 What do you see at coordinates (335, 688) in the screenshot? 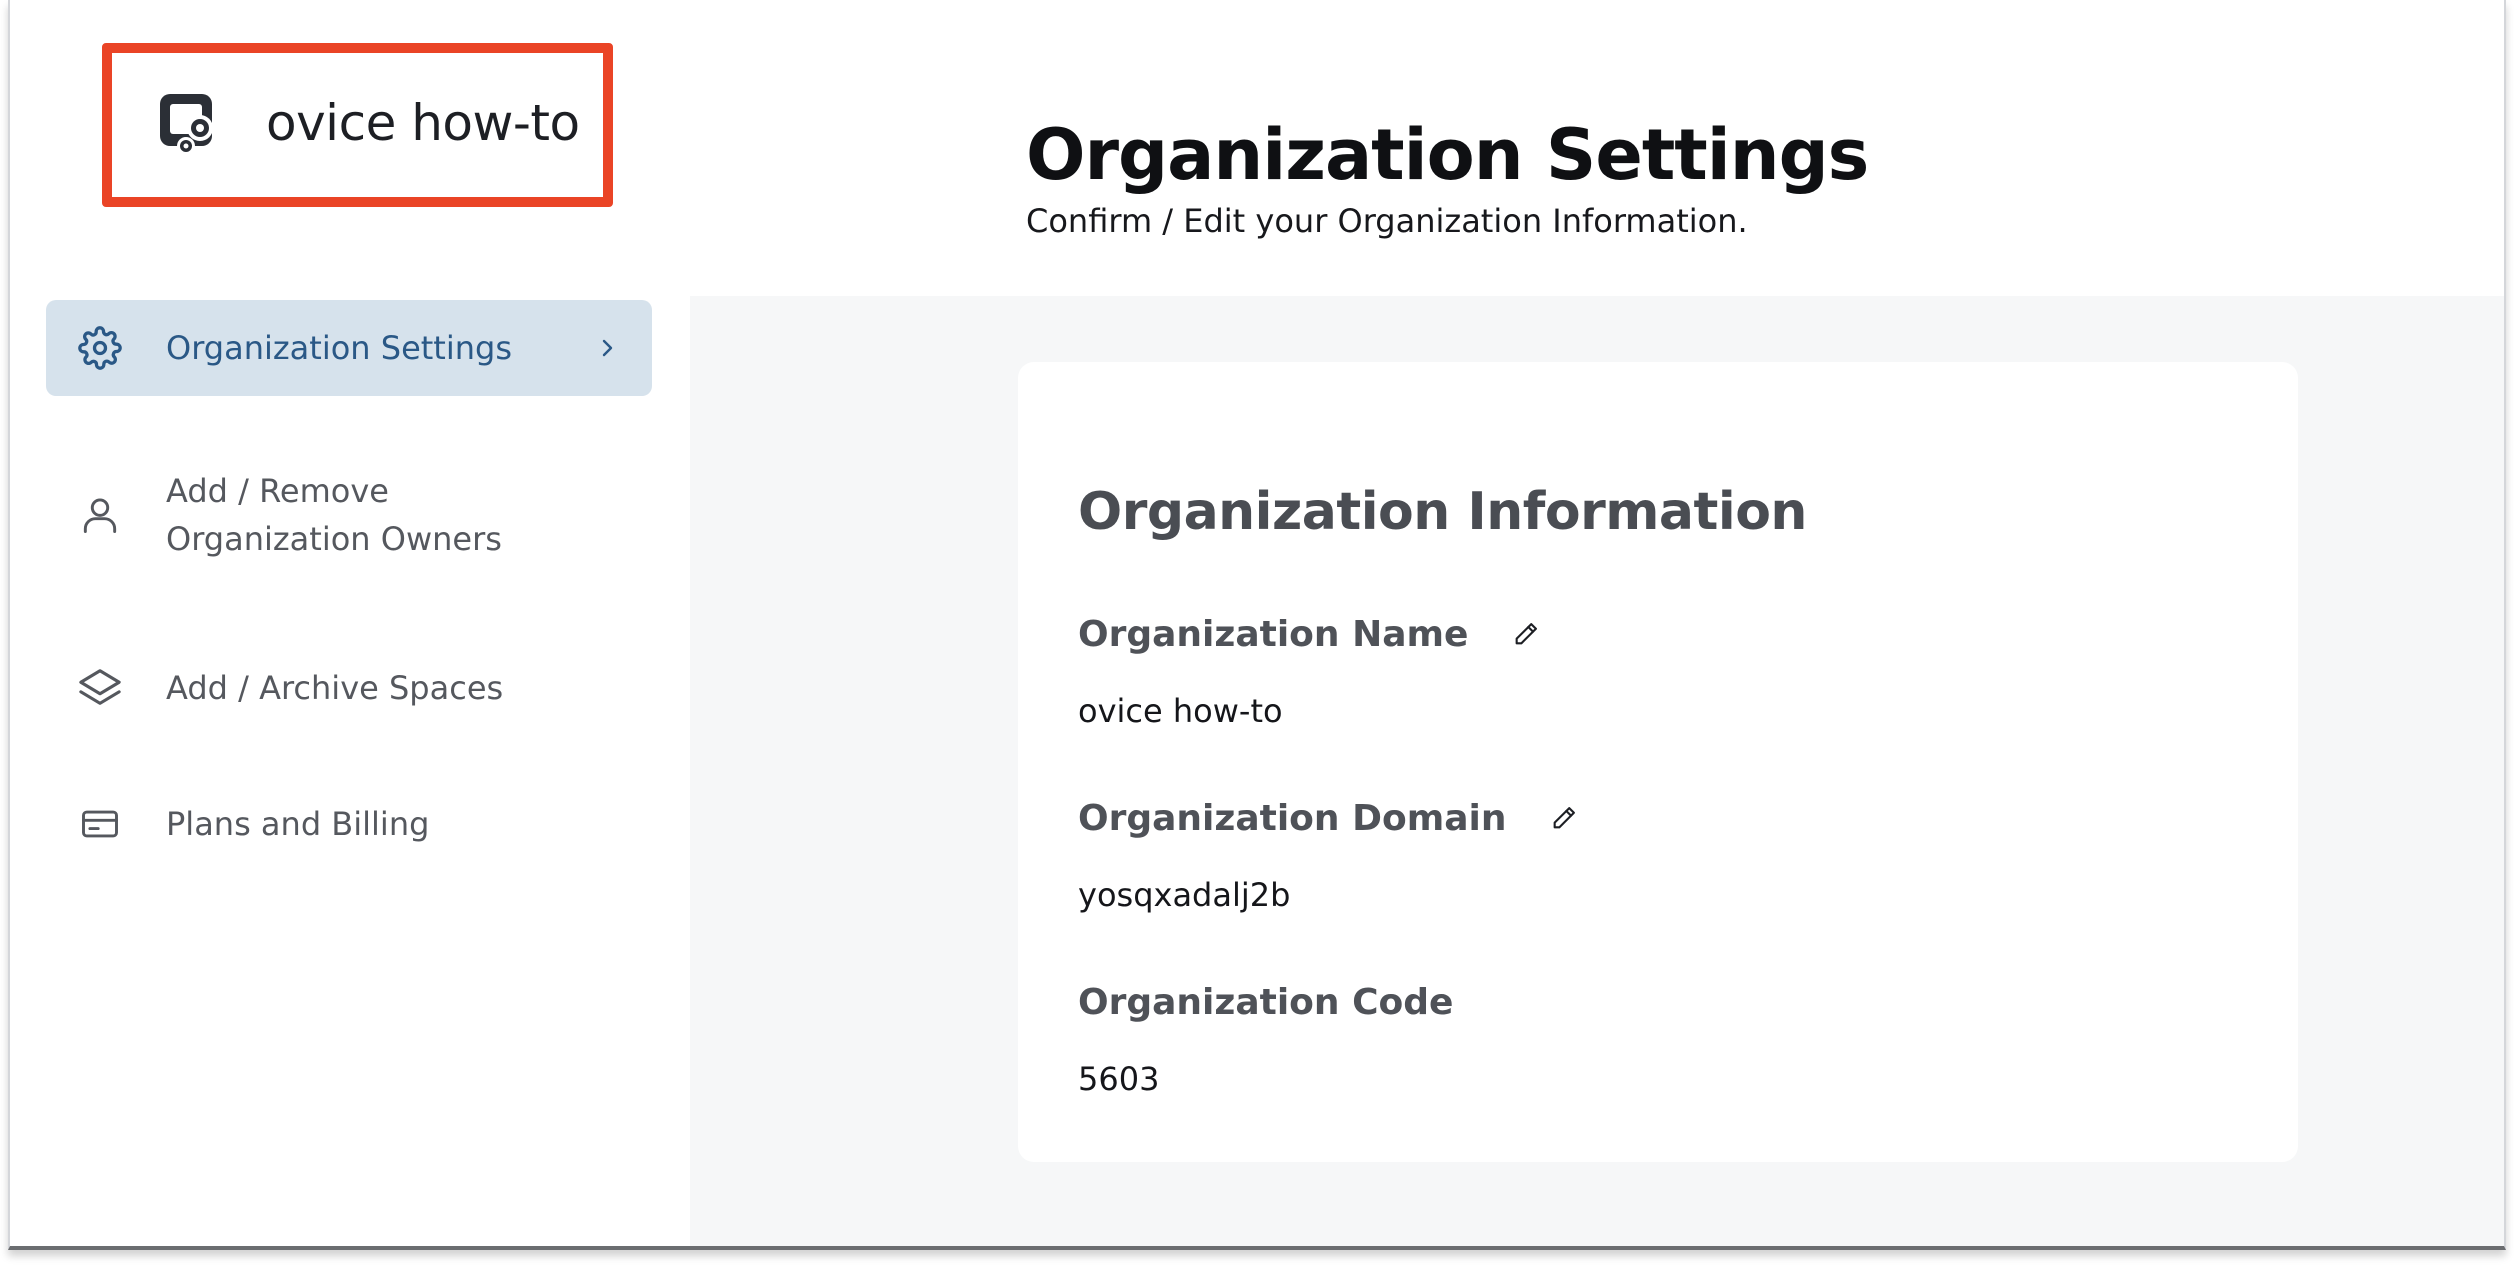
I see `sidebar-item-label: Add / Archive Spaces` at bounding box center [335, 688].